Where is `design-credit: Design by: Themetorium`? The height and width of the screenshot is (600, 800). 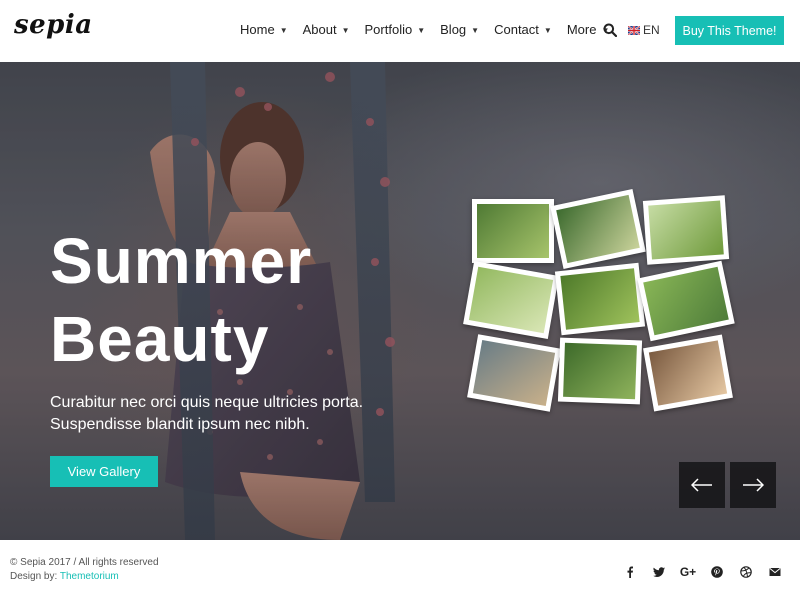
design-credit: Design by: Themetorium is located at coordinates (64, 576).